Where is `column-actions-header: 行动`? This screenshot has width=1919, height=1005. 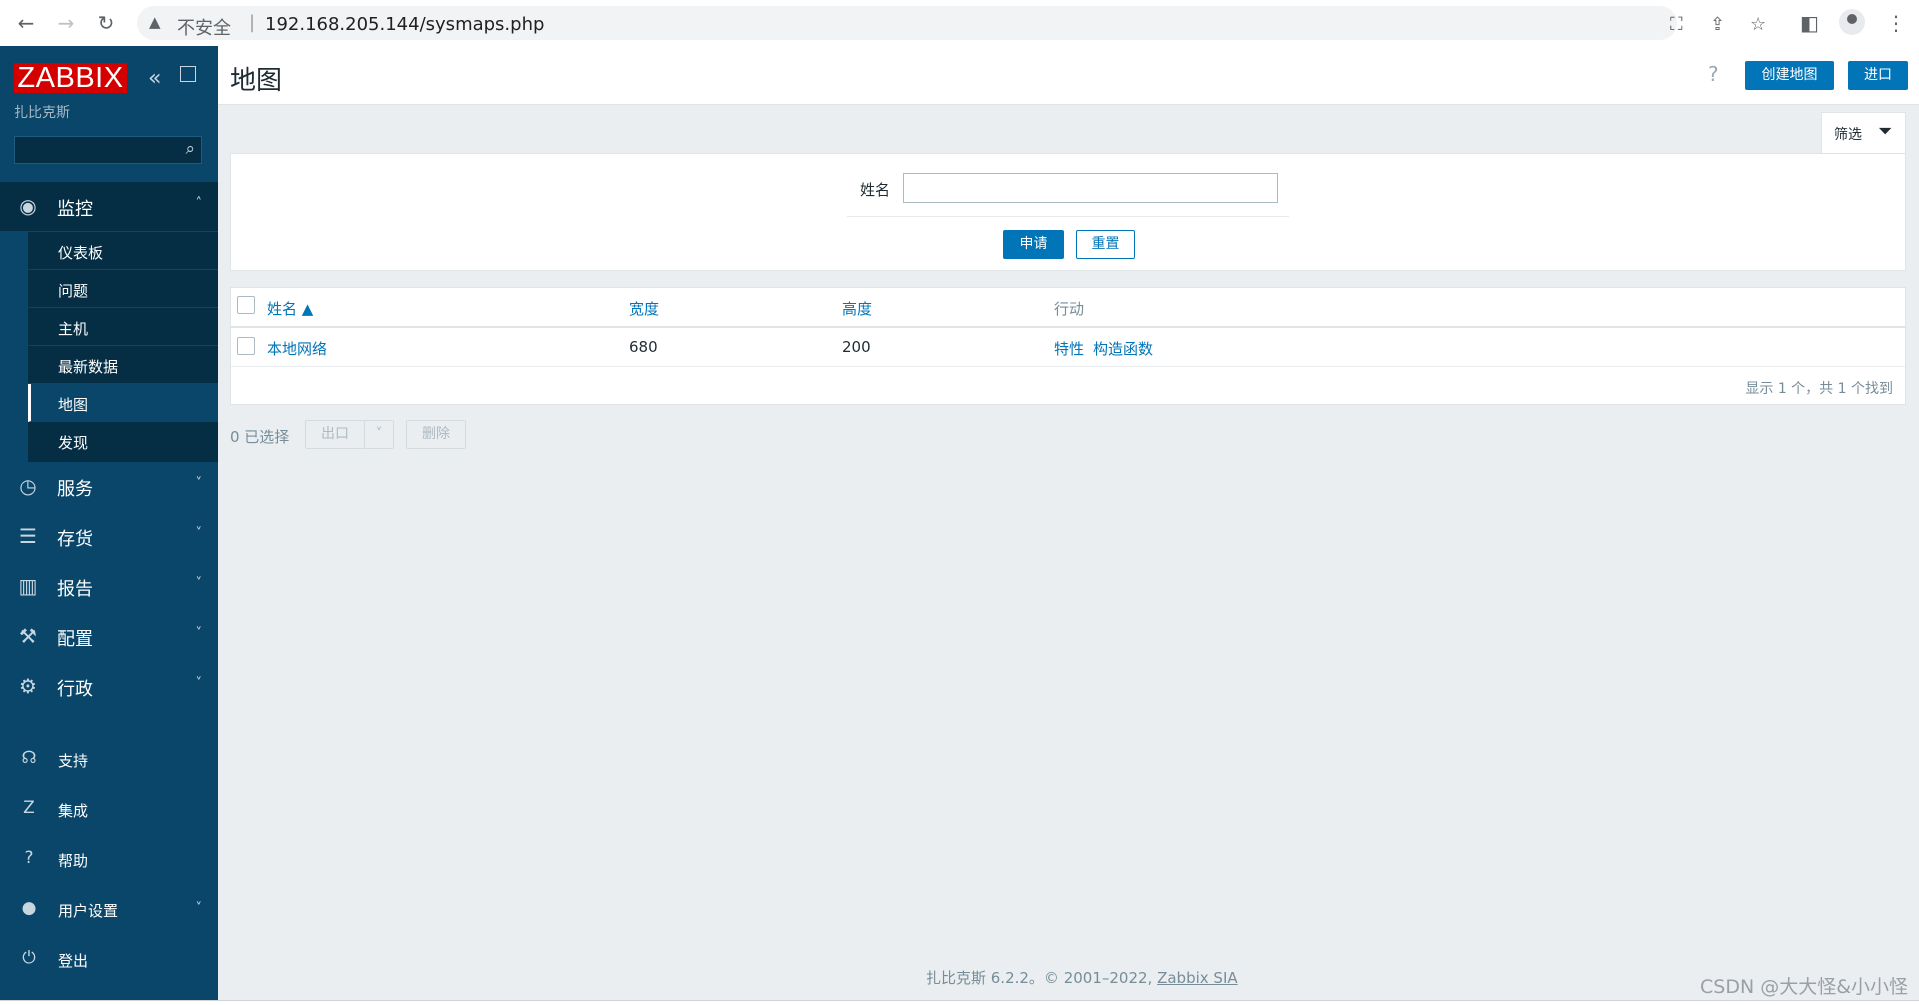
column-actions-header: 行动 is located at coordinates (1069, 309).